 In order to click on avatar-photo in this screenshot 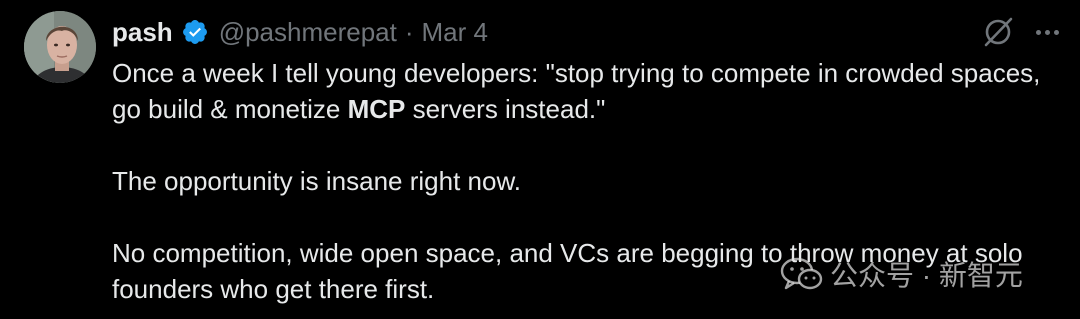, I will do `click(60, 47)`.